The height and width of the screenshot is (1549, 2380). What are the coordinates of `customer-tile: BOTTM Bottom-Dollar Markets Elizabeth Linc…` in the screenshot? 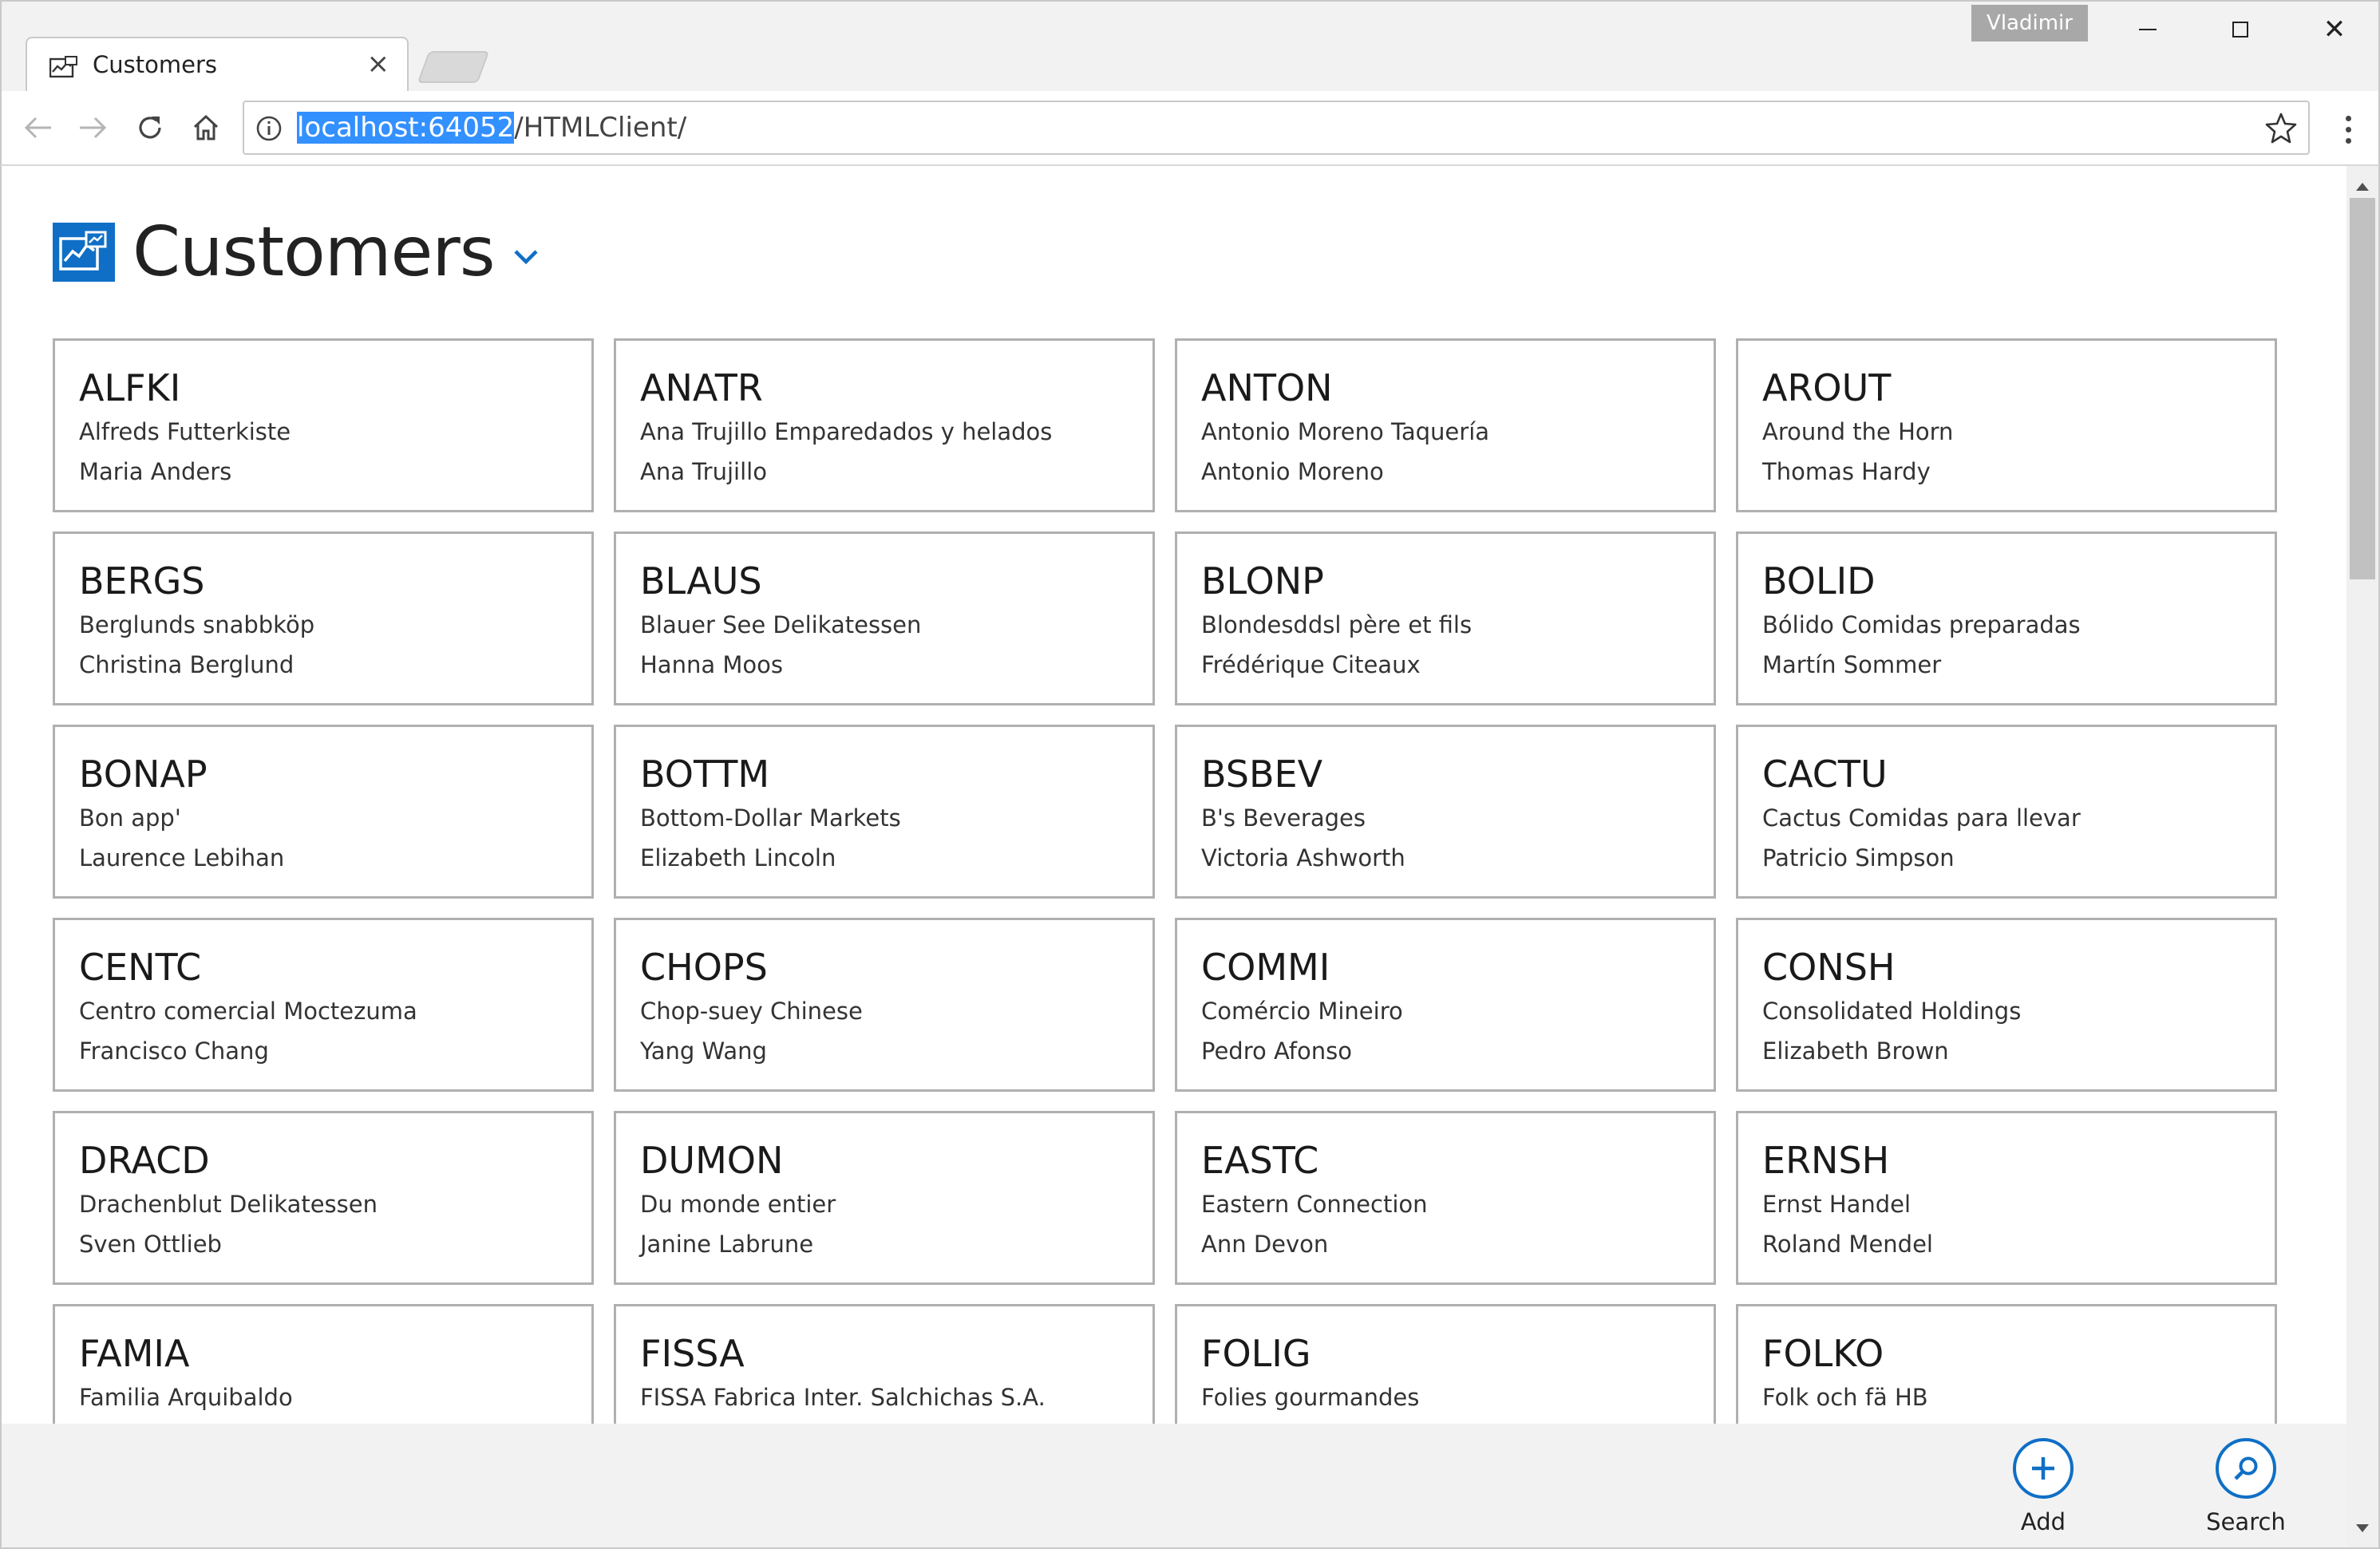 It's located at (884, 812).